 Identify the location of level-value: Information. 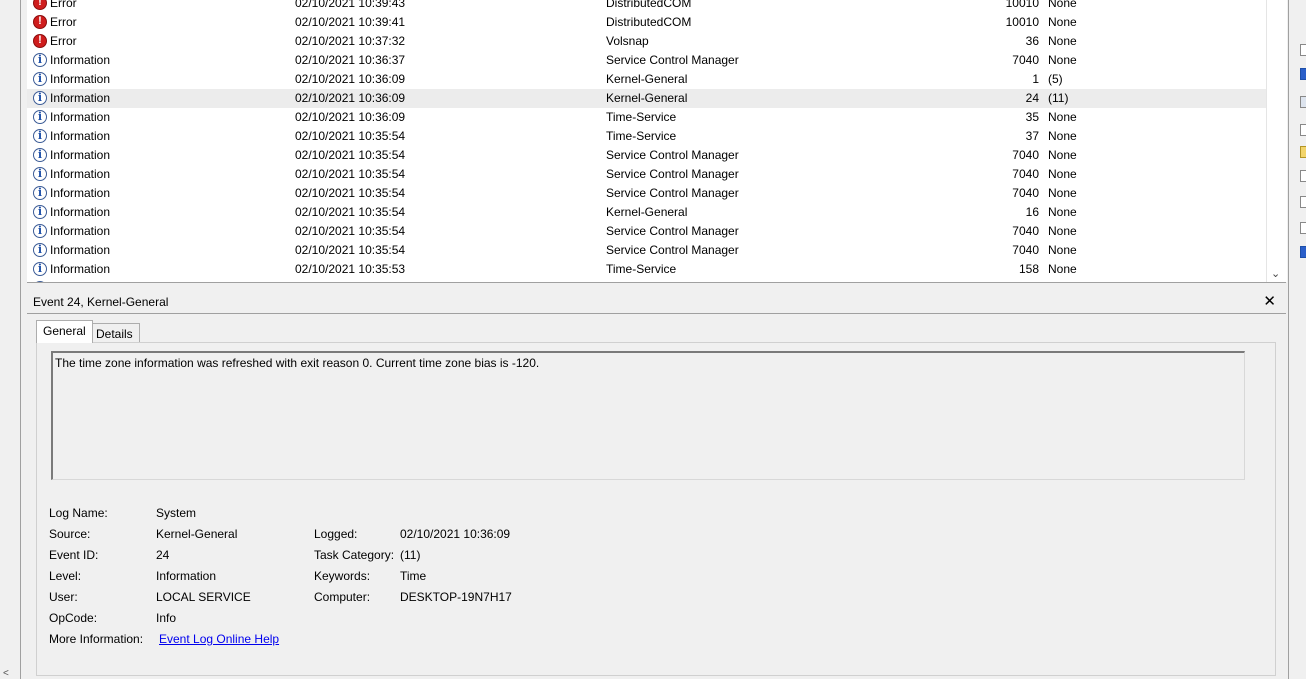
(186, 576).